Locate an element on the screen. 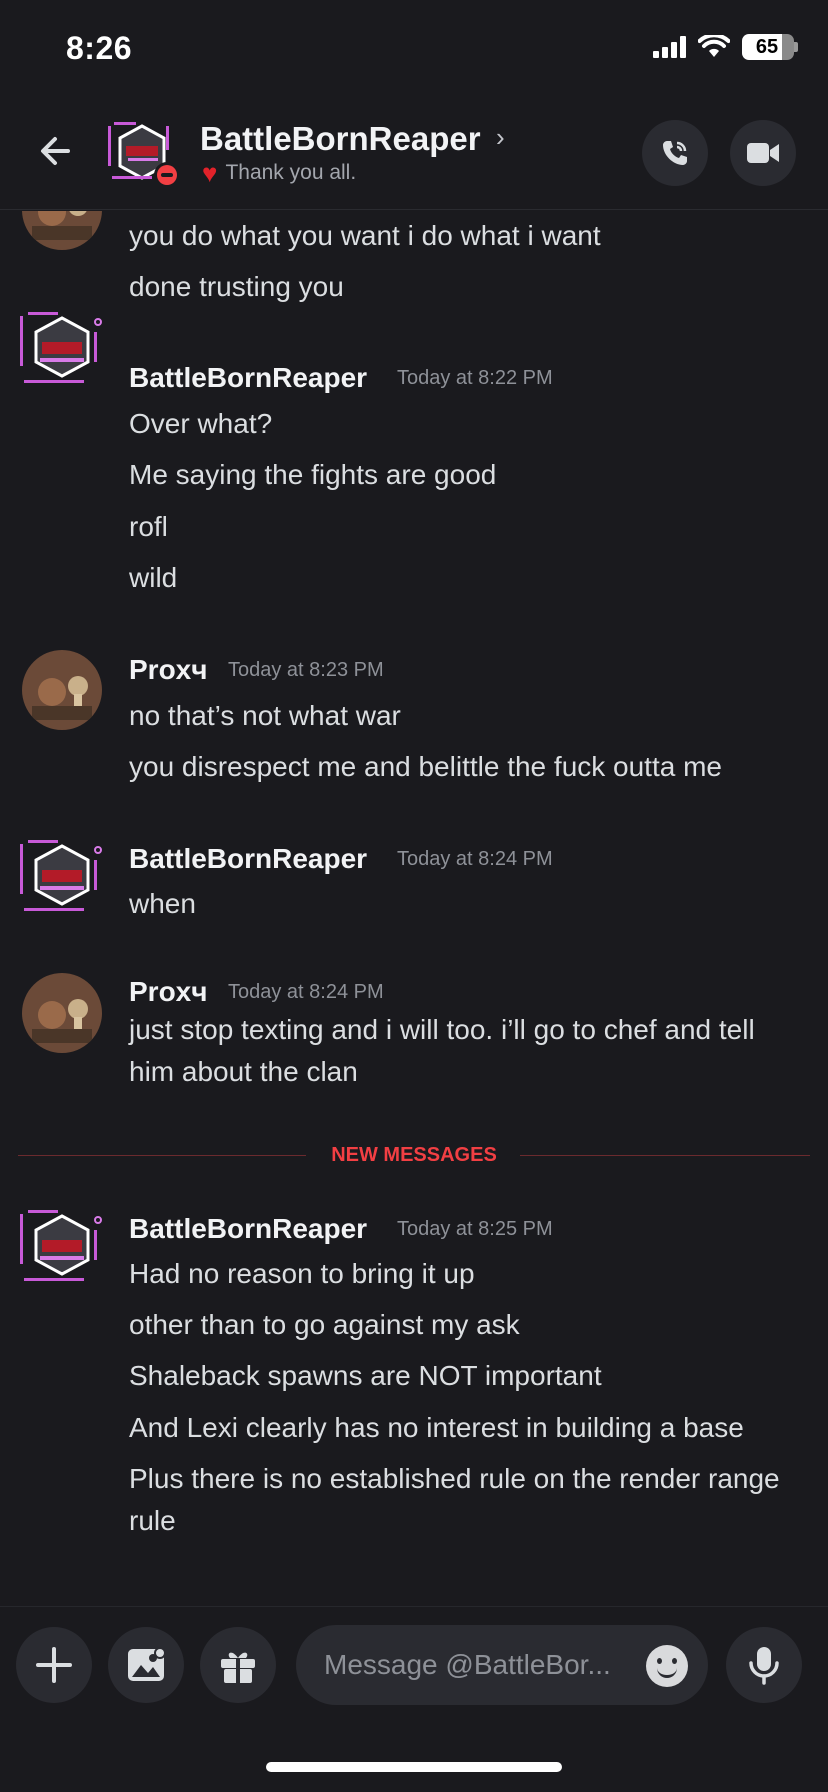 This screenshot has width=828, height=1792. image-icon is located at coordinates (147, 1664).